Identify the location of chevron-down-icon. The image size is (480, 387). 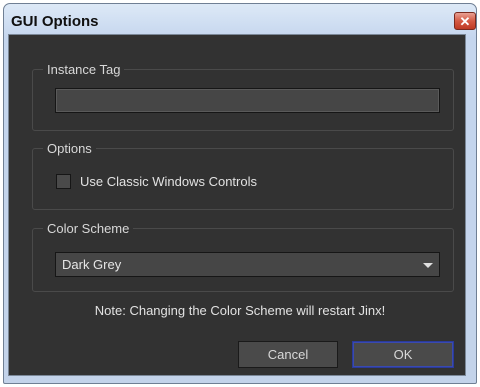
(428, 265).